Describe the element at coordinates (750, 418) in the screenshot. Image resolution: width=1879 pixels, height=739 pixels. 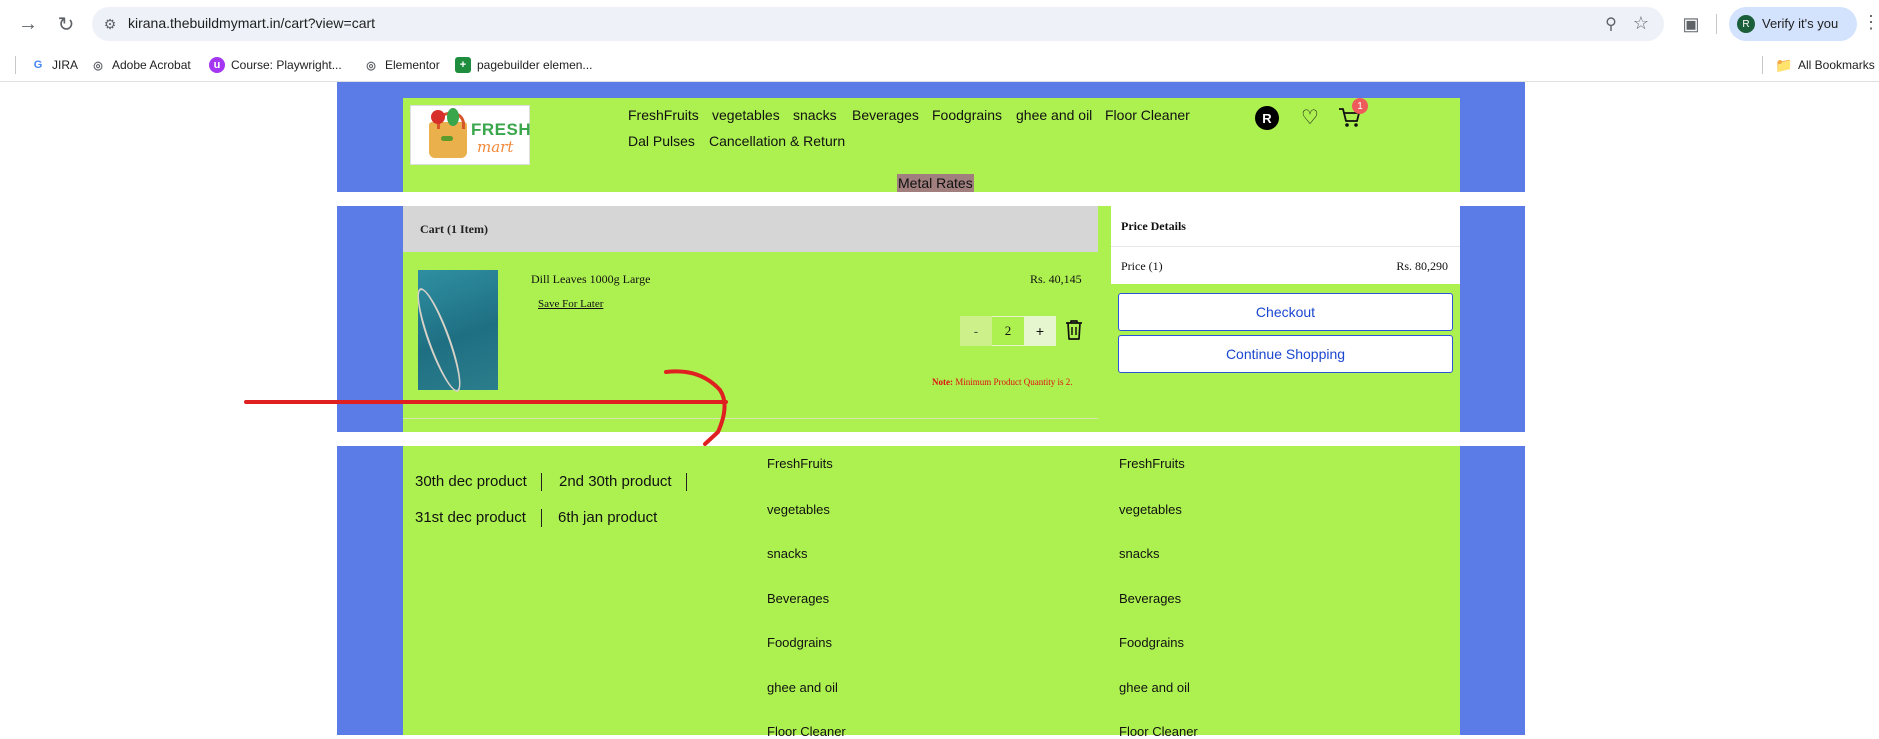
I see `cart-divider` at that location.